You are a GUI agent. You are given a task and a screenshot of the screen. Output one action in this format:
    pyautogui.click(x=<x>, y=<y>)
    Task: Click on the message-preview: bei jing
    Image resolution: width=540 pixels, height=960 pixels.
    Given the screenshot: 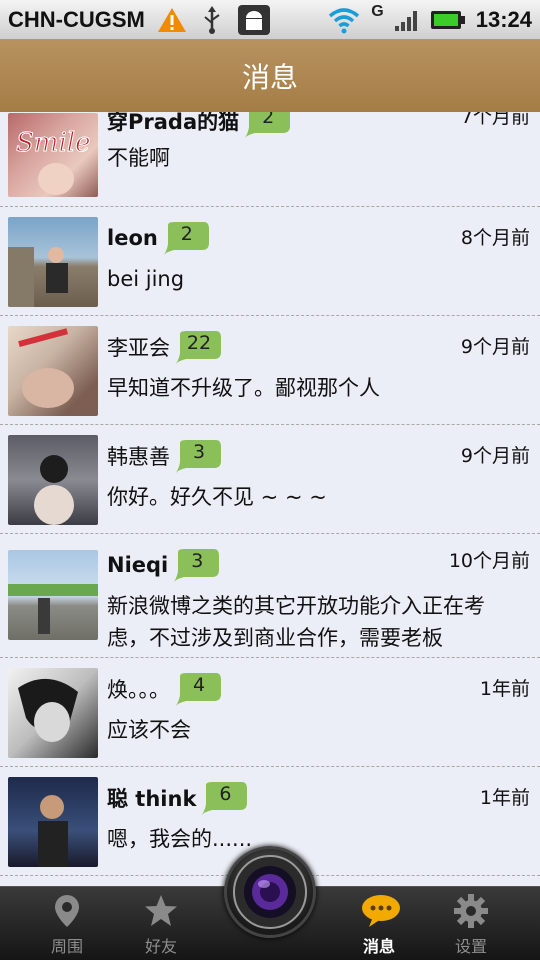 What is the action you would take?
    pyautogui.click(x=146, y=279)
    